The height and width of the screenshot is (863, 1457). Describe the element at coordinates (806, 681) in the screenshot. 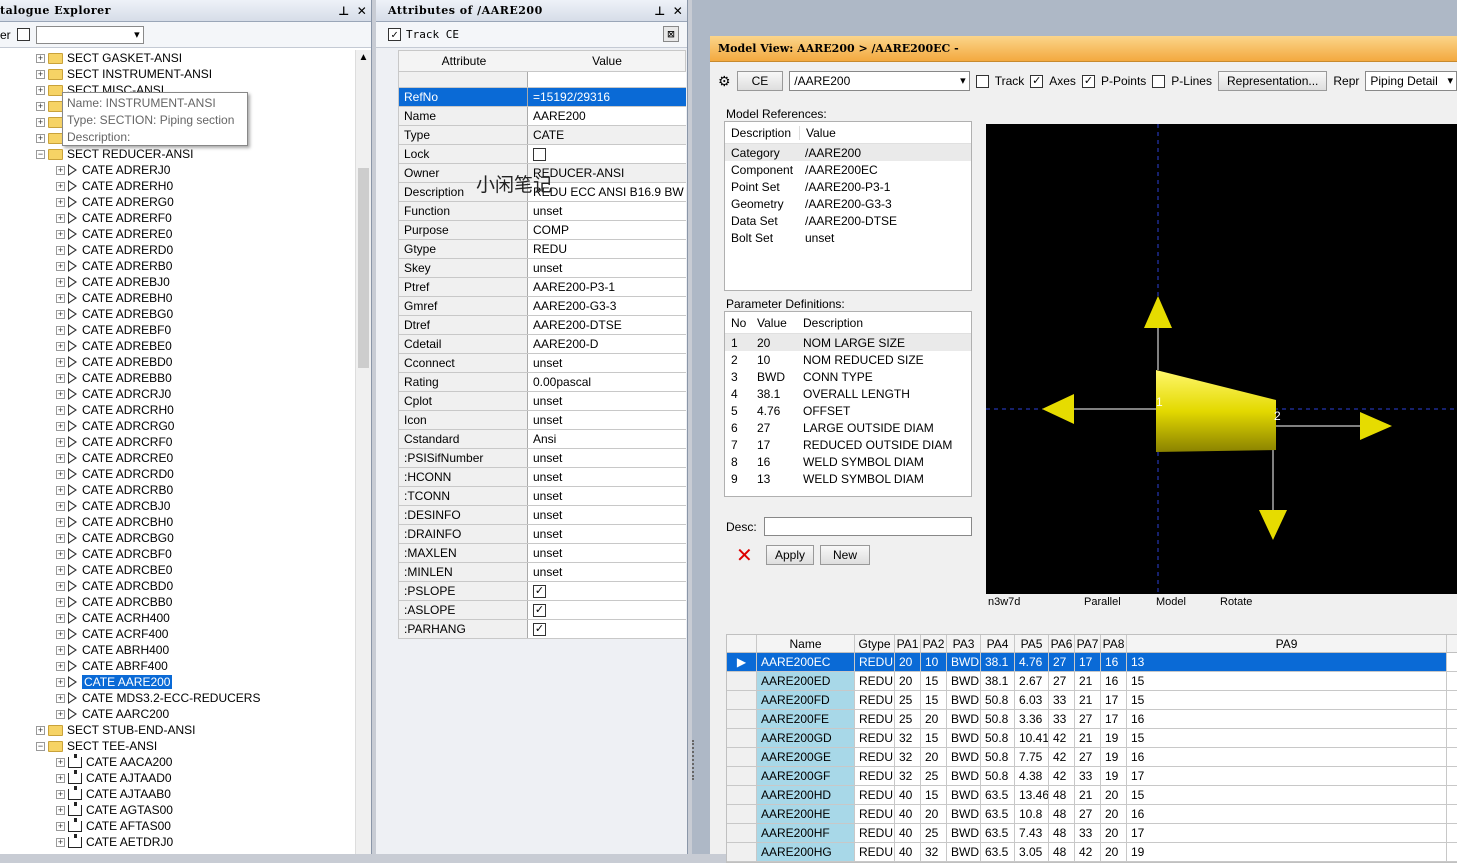

I see `grid-cell: AARE200ED` at that location.